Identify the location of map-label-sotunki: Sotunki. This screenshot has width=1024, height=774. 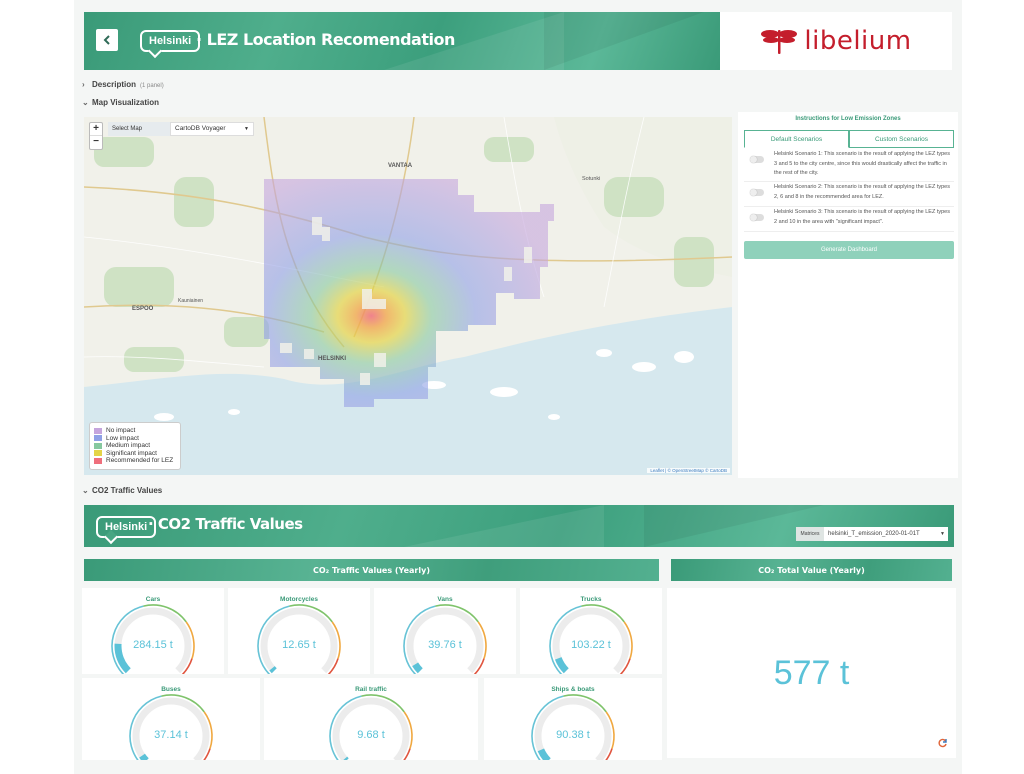
(591, 179).